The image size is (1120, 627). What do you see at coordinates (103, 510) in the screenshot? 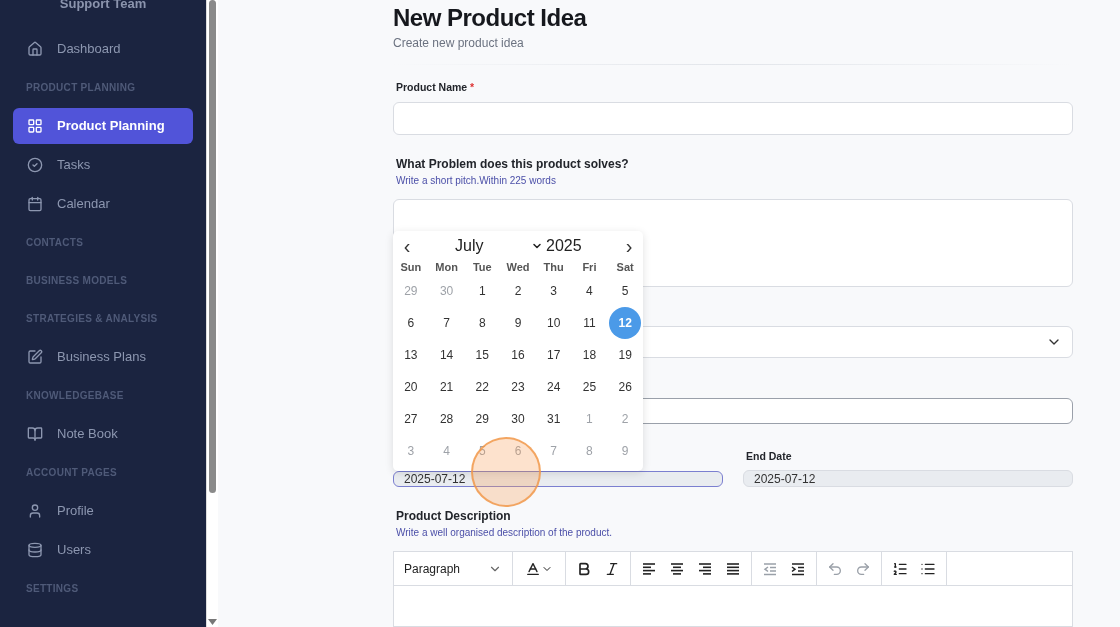
I see `sidebar-item: Profile` at bounding box center [103, 510].